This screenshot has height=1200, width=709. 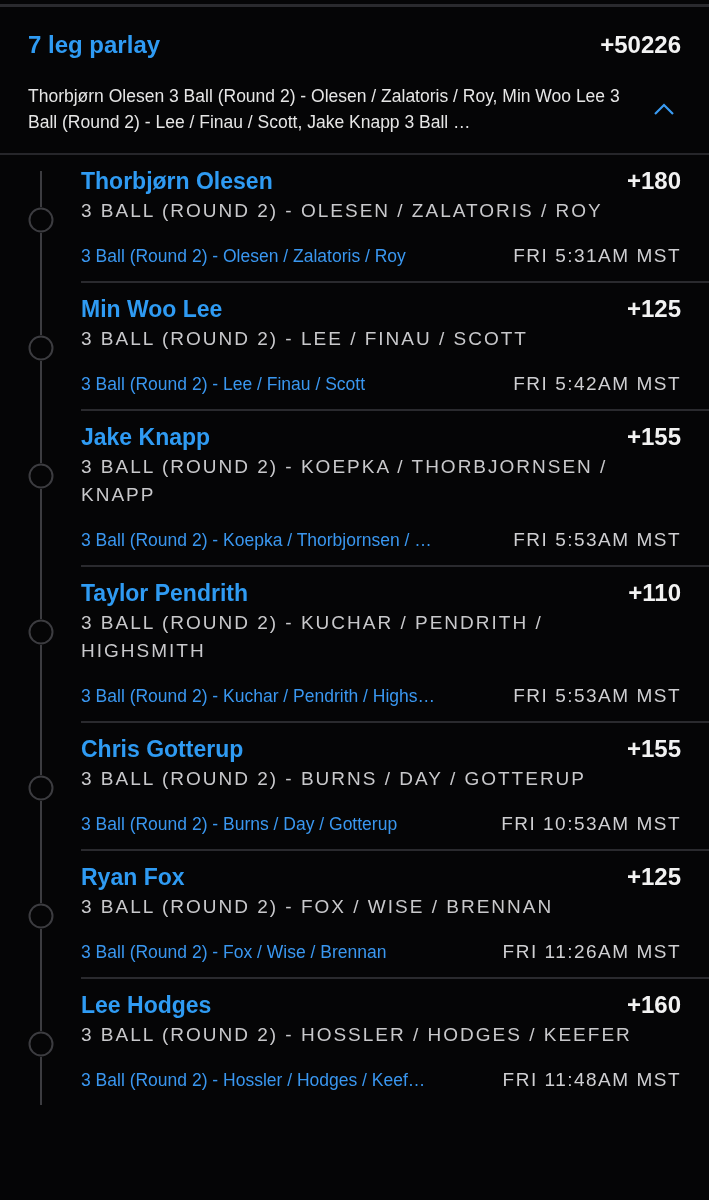 I want to click on parlay-odds: +50226, so click(x=640, y=45).